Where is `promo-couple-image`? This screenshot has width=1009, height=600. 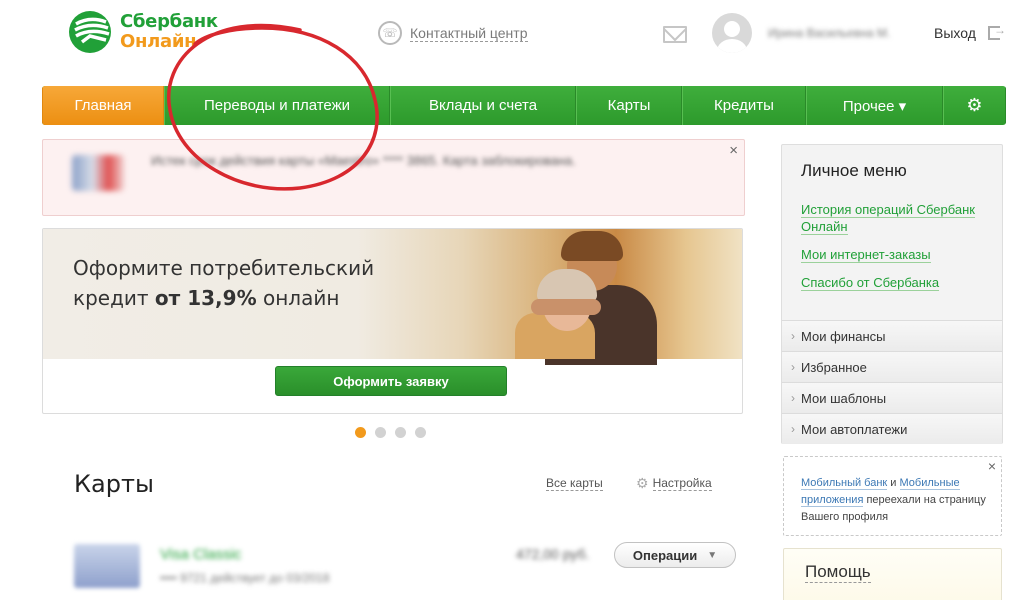
promo-couple-image is located at coordinates (581, 297).